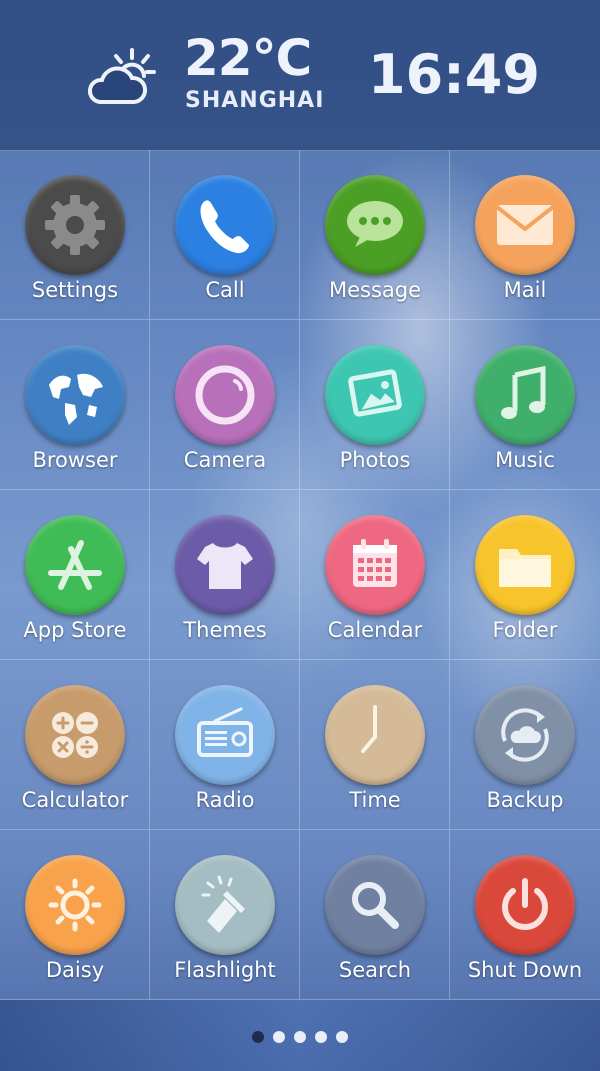  I want to click on app-camera: Camera, so click(225, 405).